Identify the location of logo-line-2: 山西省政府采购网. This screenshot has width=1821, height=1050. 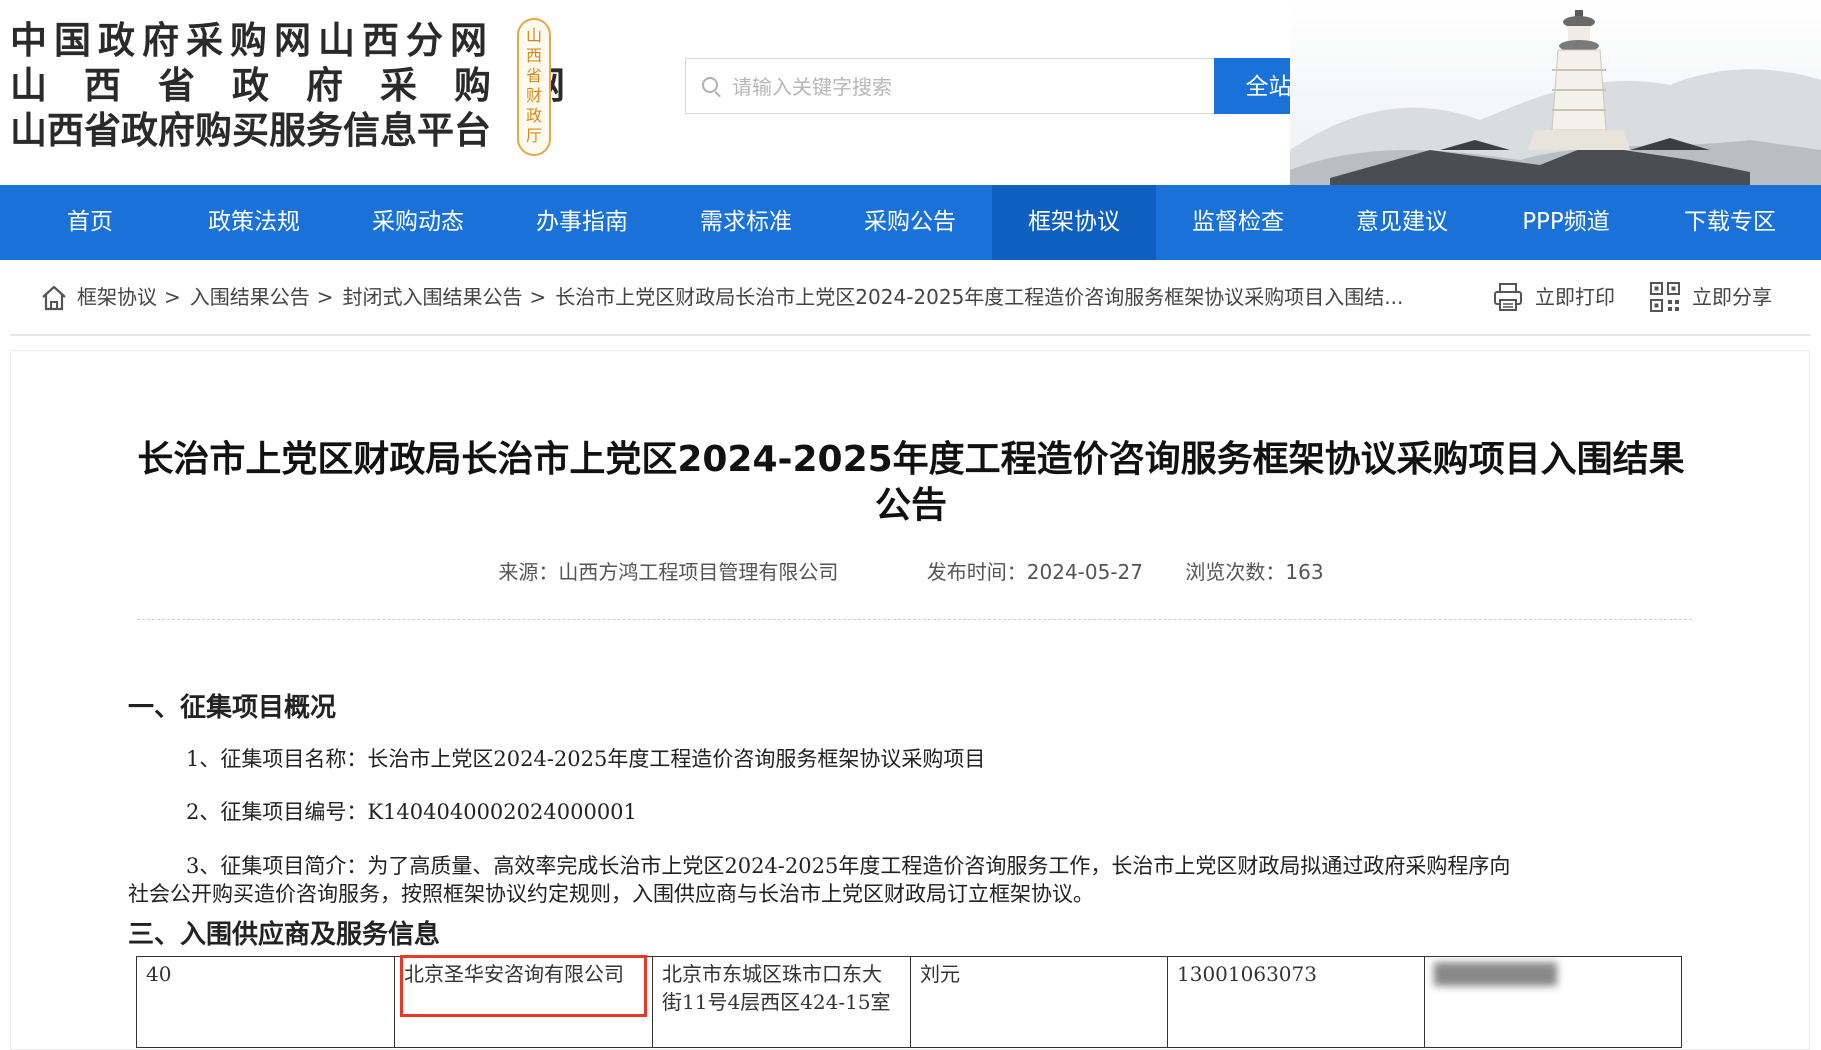
(306, 85).